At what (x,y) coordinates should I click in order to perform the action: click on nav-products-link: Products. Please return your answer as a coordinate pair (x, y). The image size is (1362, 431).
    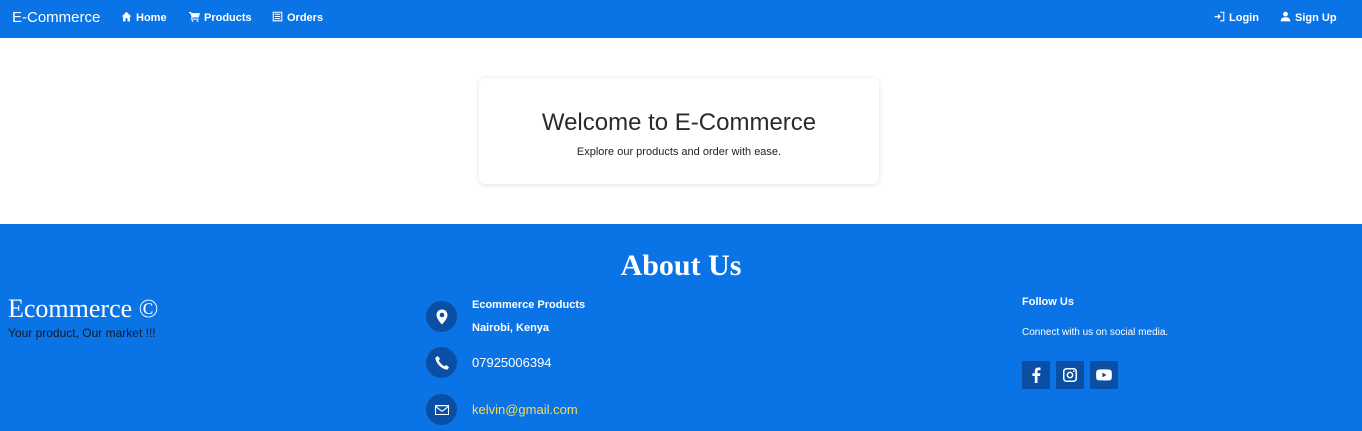
    Looking at the image, I should click on (220, 18).